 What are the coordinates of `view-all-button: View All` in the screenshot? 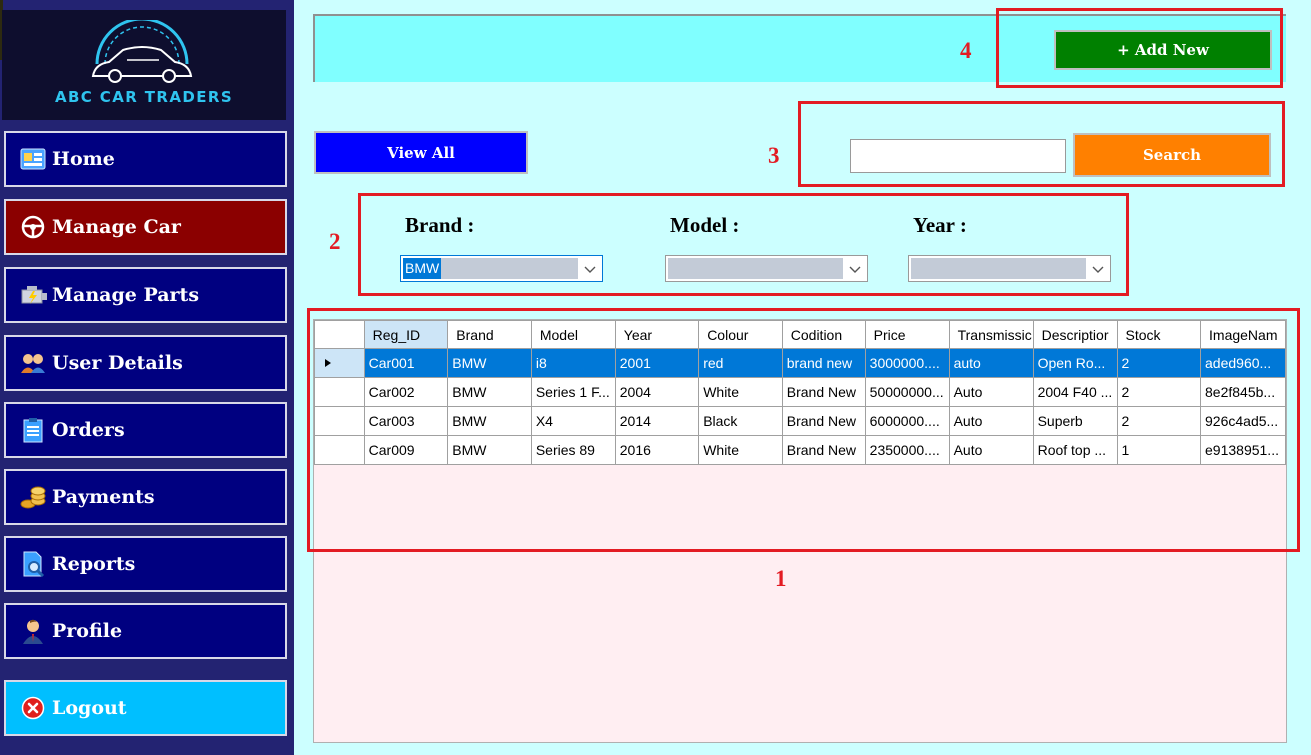 It's located at (421, 152).